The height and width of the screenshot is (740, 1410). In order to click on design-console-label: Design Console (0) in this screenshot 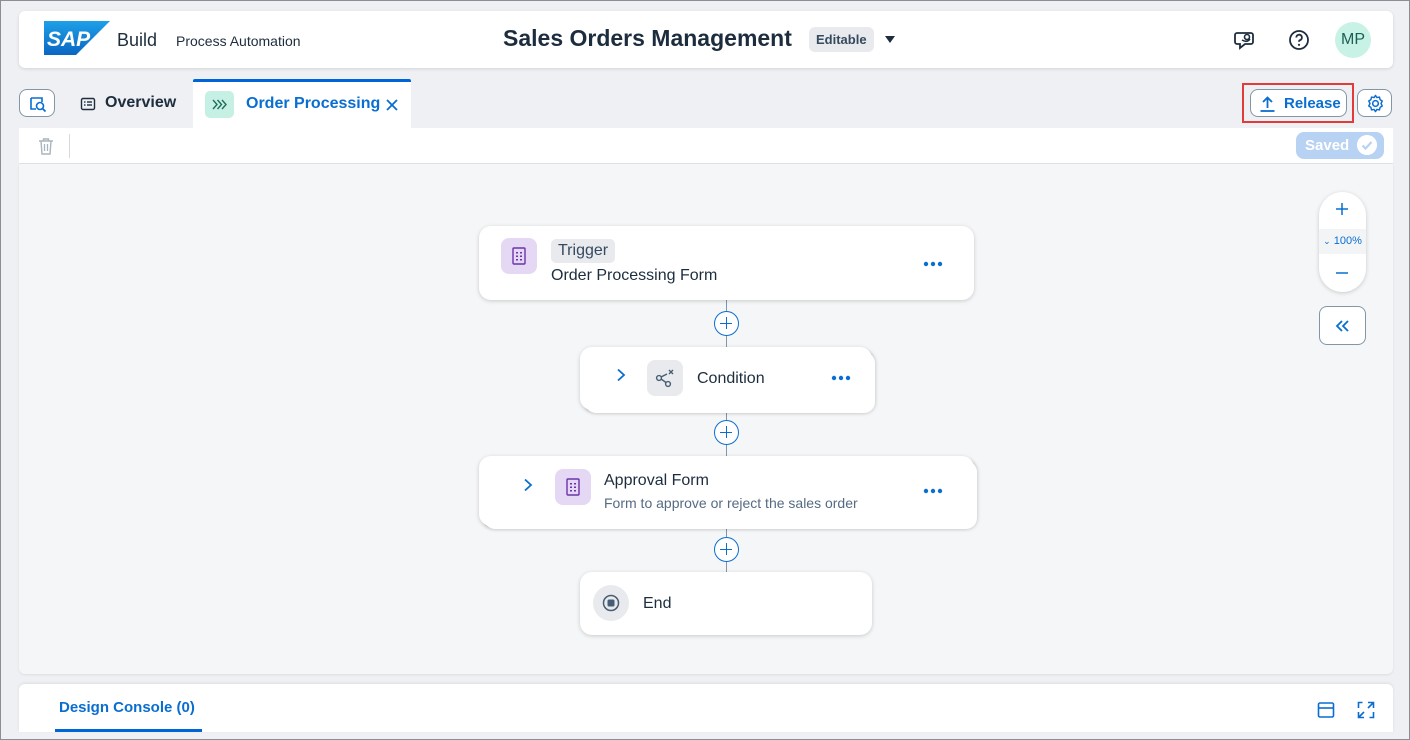, I will do `click(127, 707)`.